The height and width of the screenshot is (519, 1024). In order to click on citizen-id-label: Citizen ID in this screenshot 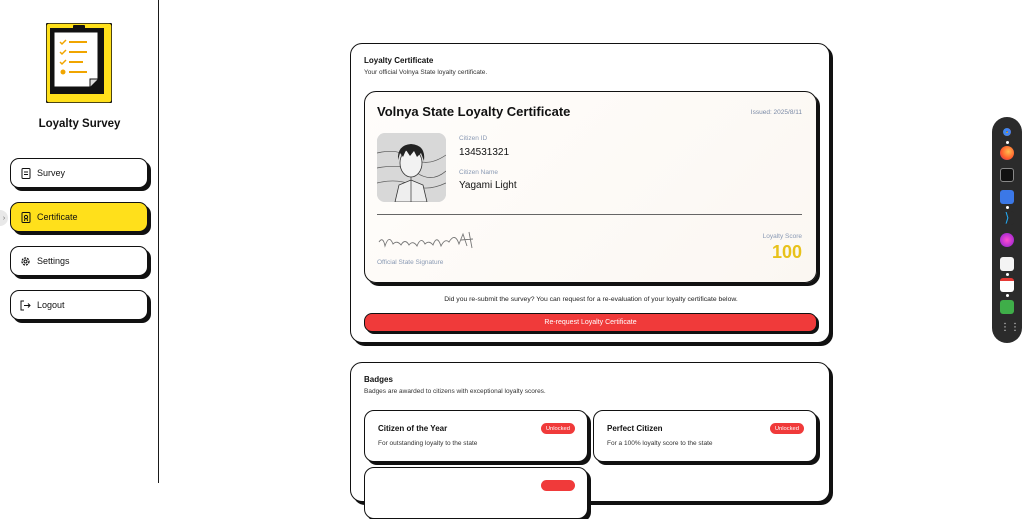, I will do `click(473, 138)`.